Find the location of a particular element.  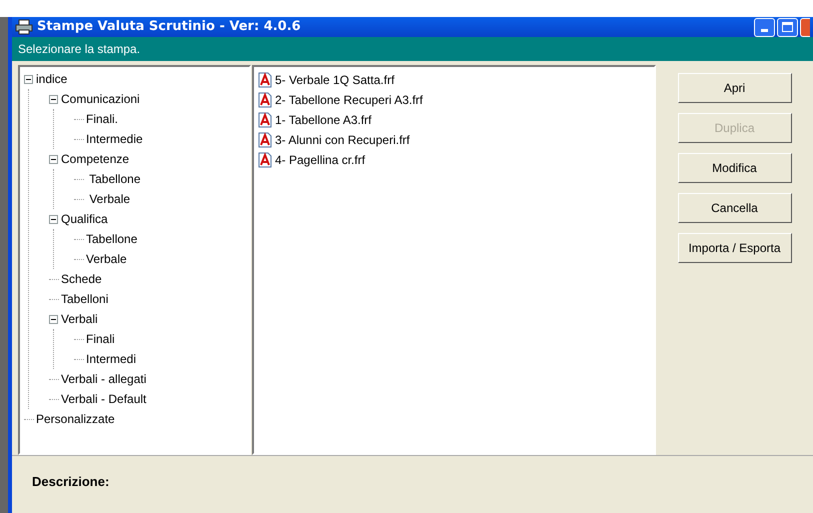

tree-item: Schede is located at coordinates (81, 279).